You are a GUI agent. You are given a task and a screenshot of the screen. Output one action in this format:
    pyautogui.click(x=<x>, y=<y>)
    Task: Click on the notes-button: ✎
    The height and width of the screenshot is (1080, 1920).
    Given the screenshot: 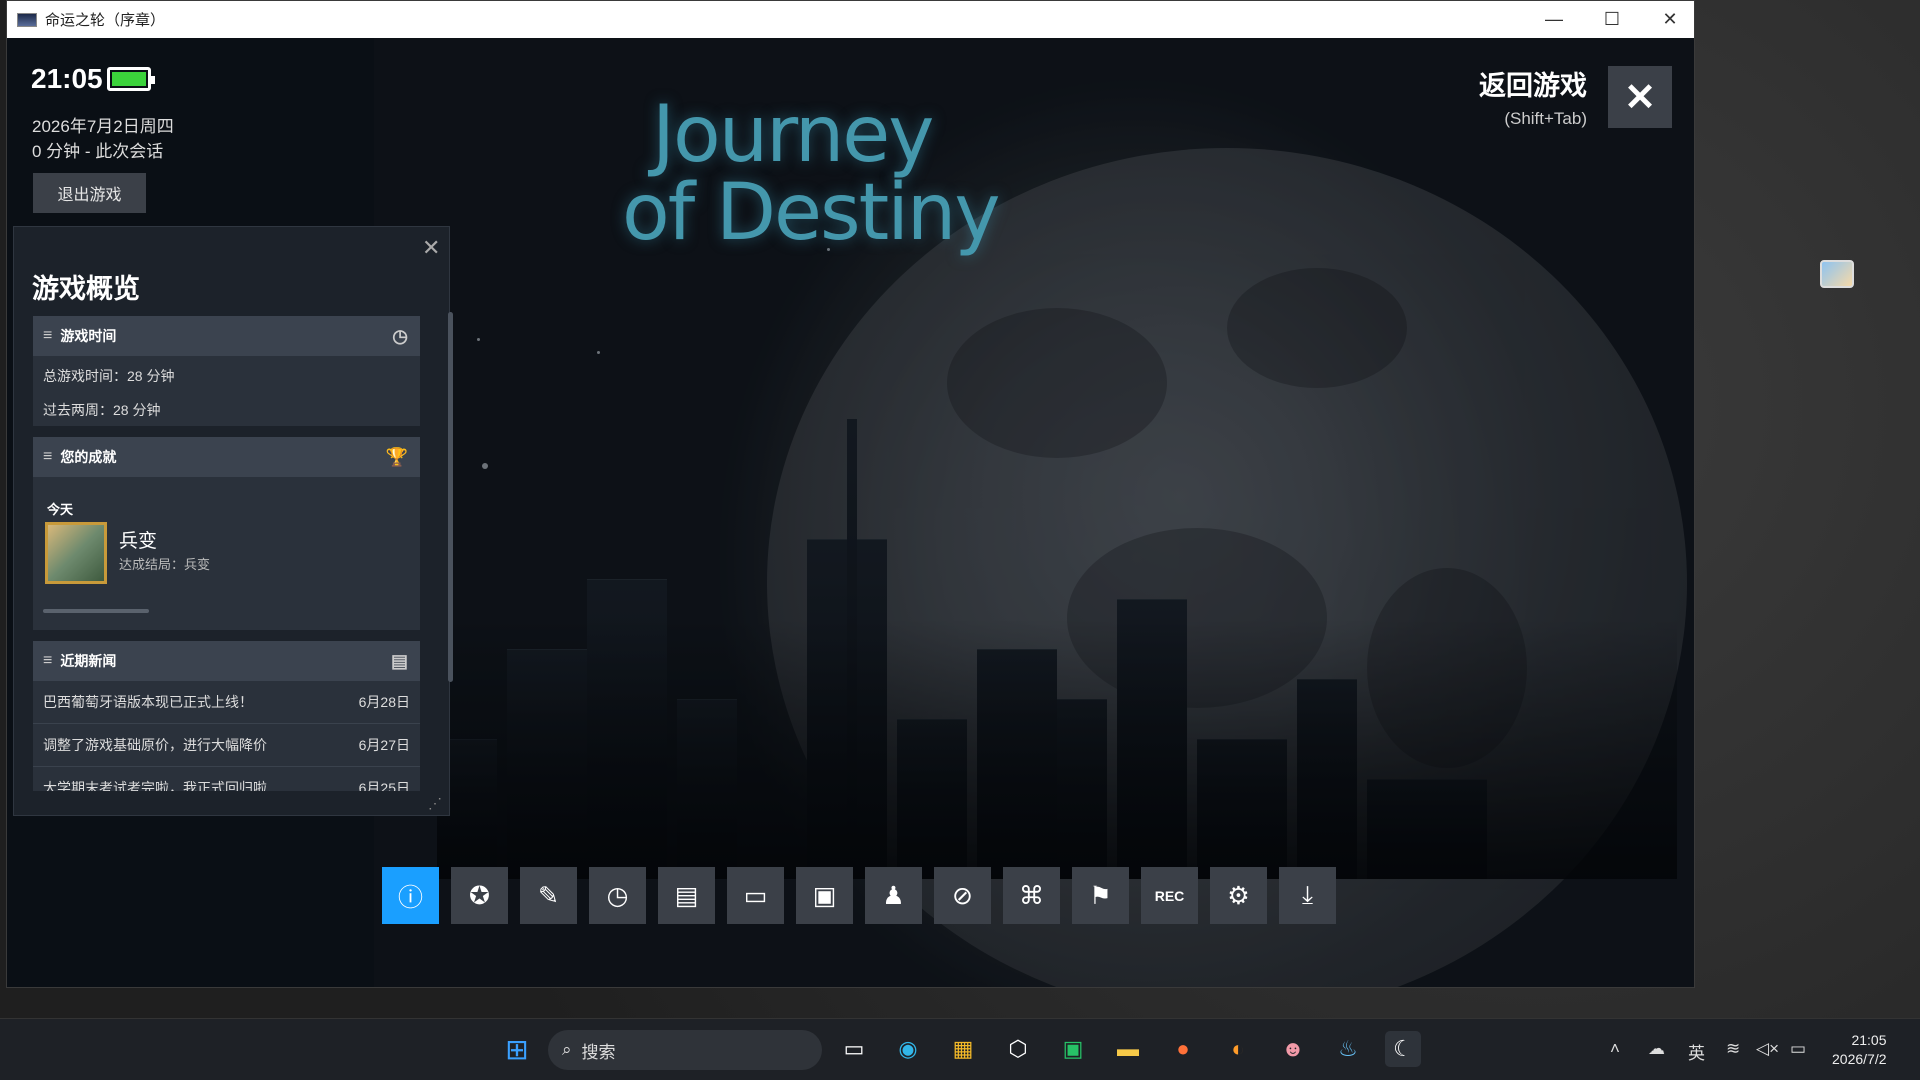 What is the action you would take?
    pyautogui.click(x=548, y=895)
    